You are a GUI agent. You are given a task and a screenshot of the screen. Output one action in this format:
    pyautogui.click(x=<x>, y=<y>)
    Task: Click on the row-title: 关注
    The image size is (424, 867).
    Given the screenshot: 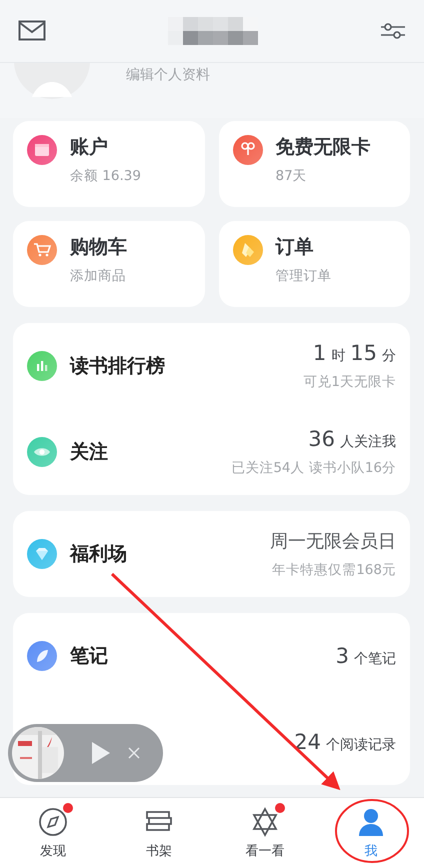 What is the action you would take?
    pyautogui.click(x=144, y=452)
    